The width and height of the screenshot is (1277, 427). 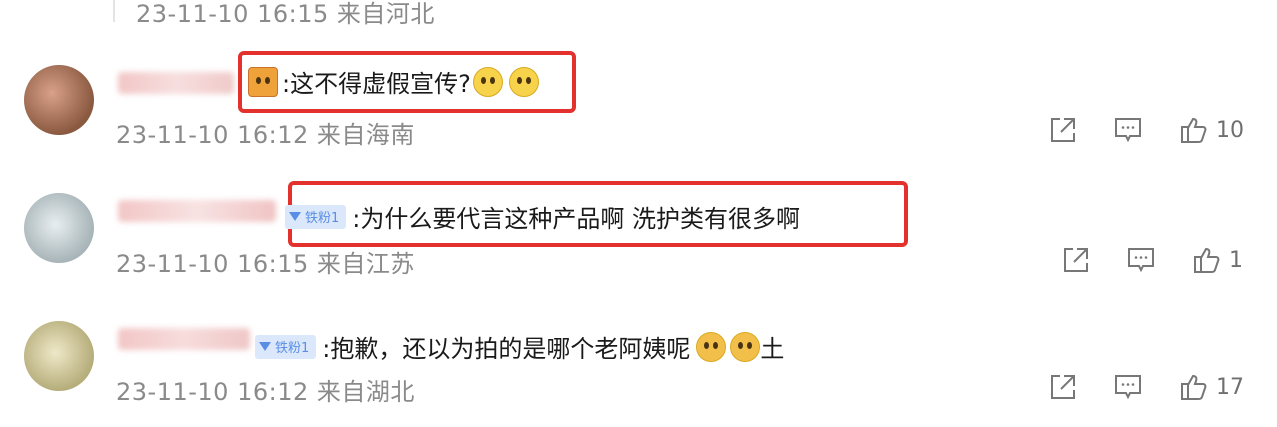 I want to click on comment-meta: 23-11-10 16:12 来自海南, so click(x=265, y=135).